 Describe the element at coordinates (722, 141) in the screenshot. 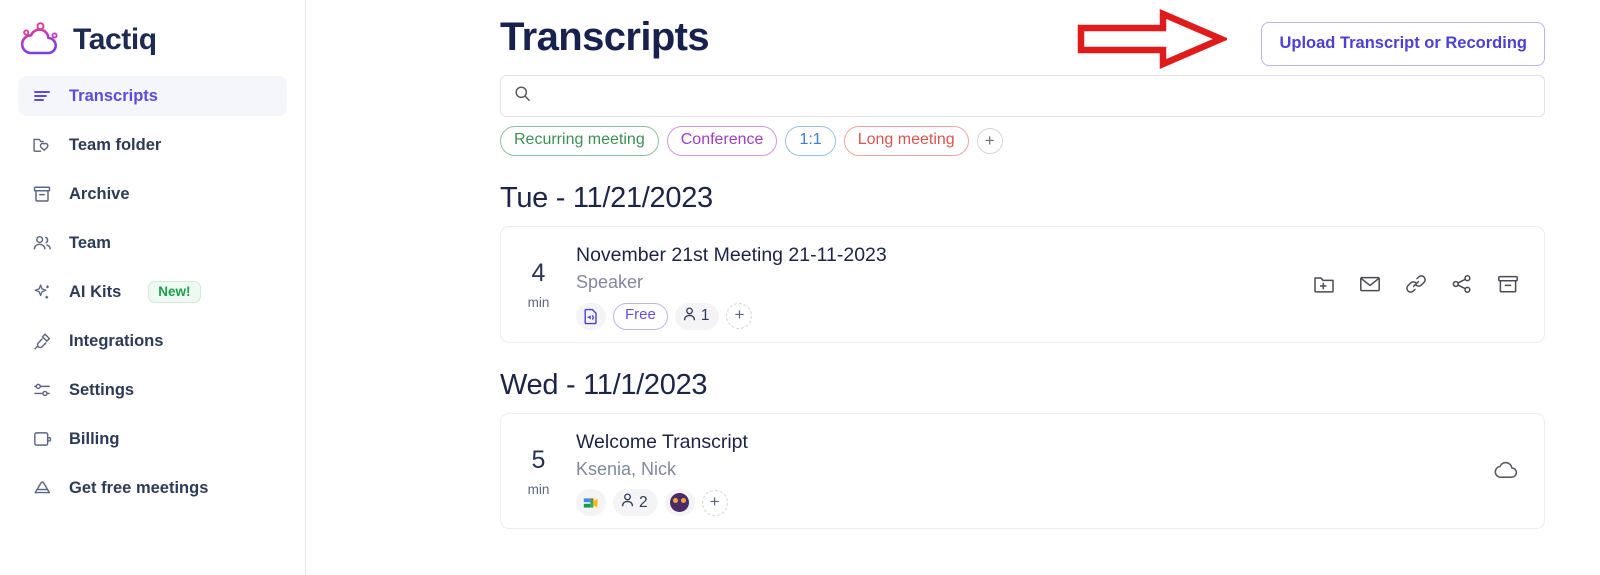

I see `filter-tag-conference: Conference` at that location.